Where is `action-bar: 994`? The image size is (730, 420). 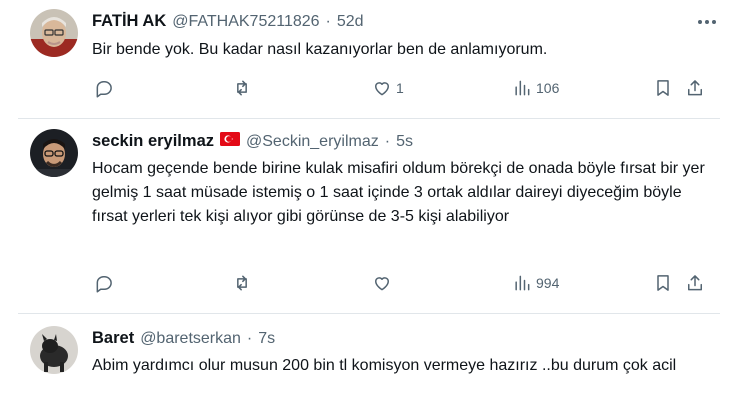 action-bar: 994 is located at coordinates (402, 285).